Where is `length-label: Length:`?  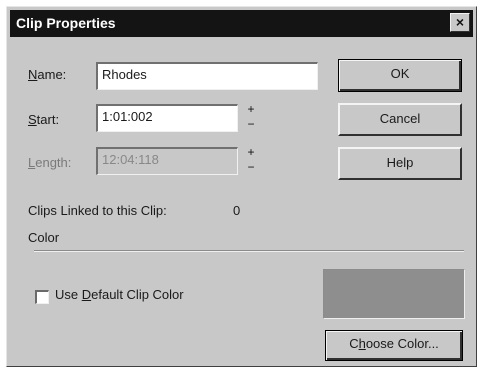 length-label: Length: is located at coordinates (50, 162).